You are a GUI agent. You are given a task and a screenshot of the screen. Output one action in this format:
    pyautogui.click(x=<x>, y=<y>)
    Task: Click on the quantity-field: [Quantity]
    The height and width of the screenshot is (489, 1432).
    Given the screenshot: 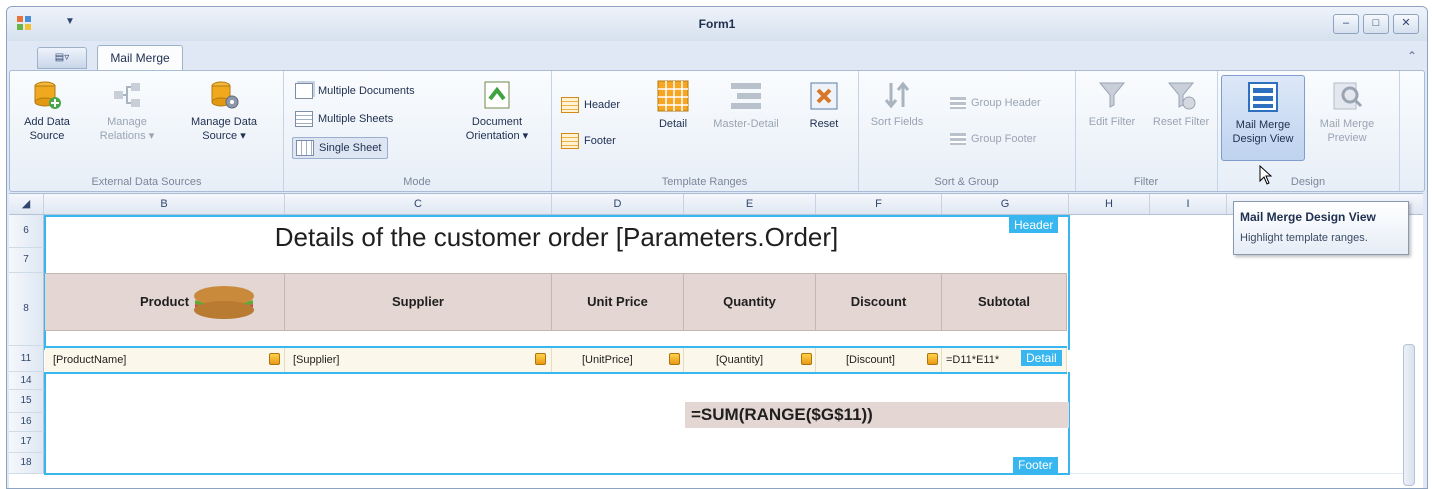 What is the action you would take?
    pyautogui.click(x=740, y=360)
    